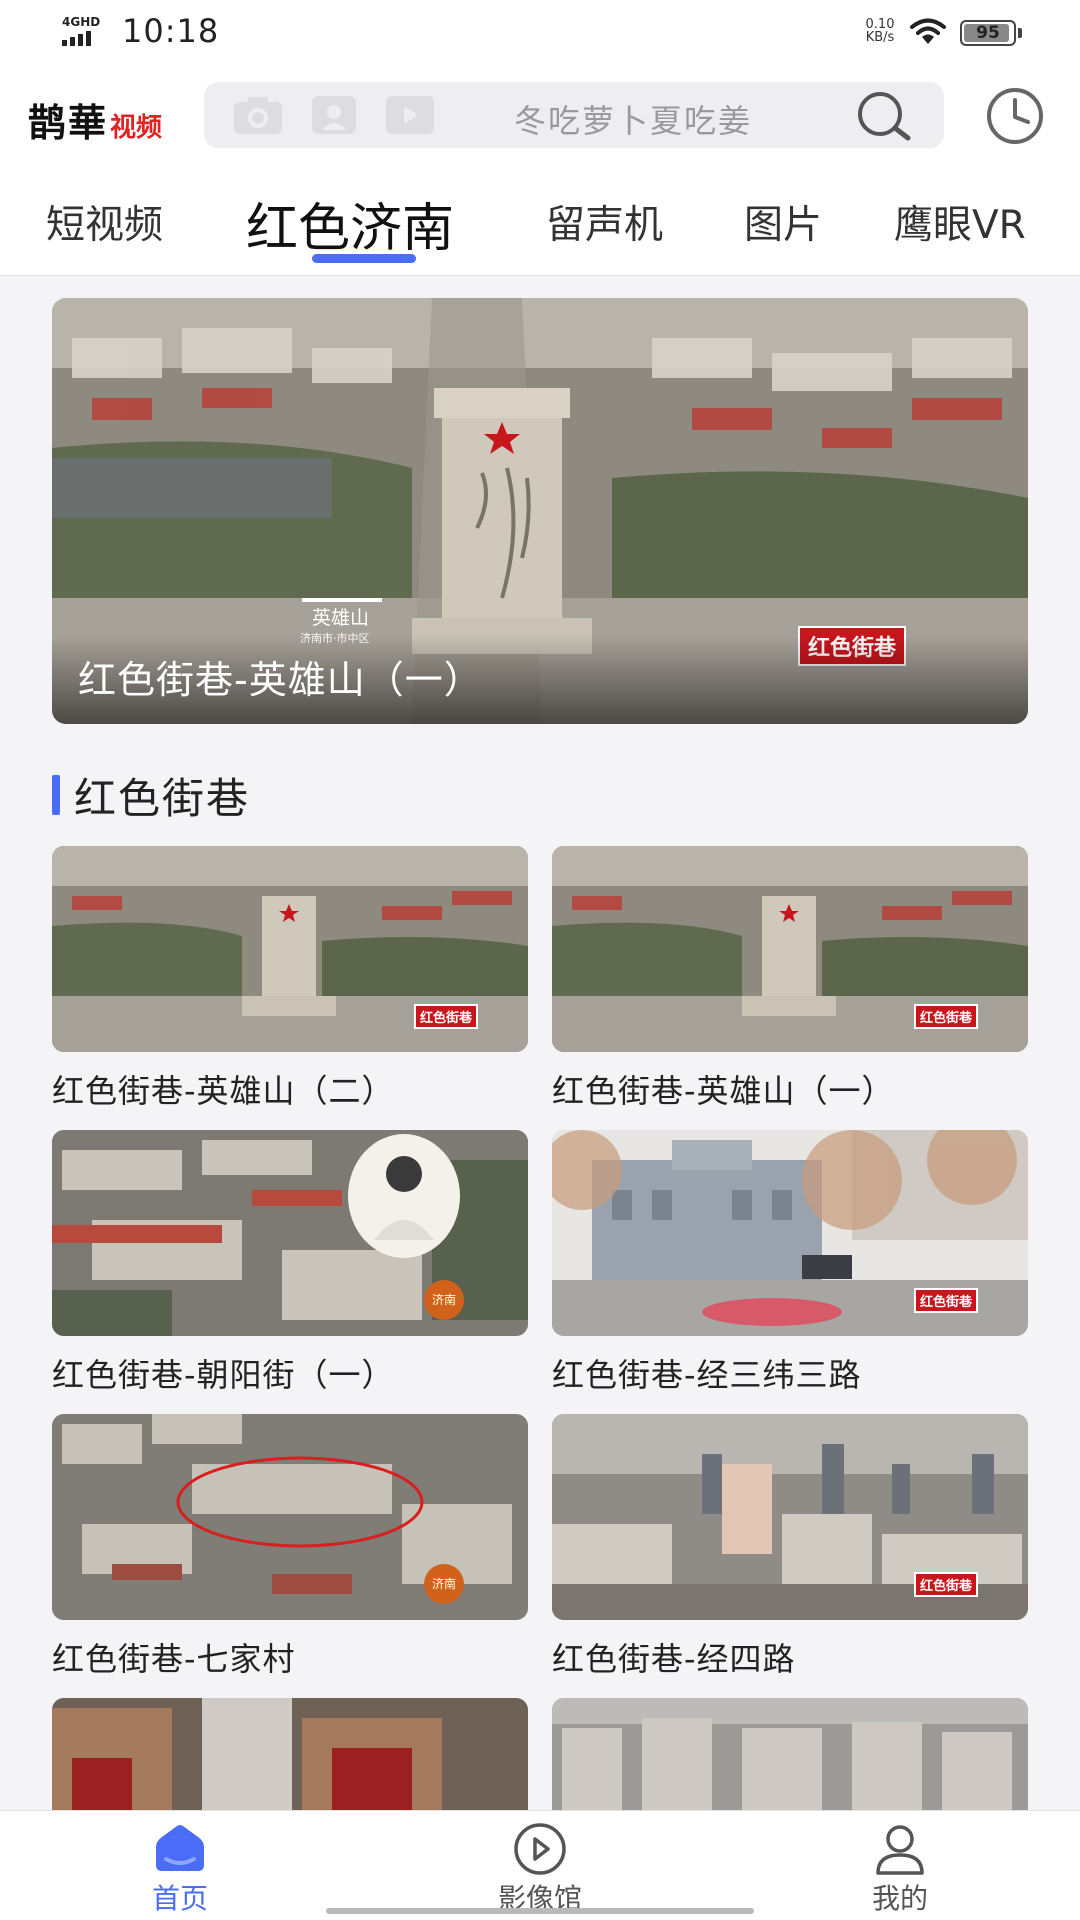 The image size is (1080, 1920). I want to click on nav-profile-label: 我的, so click(899, 1898).